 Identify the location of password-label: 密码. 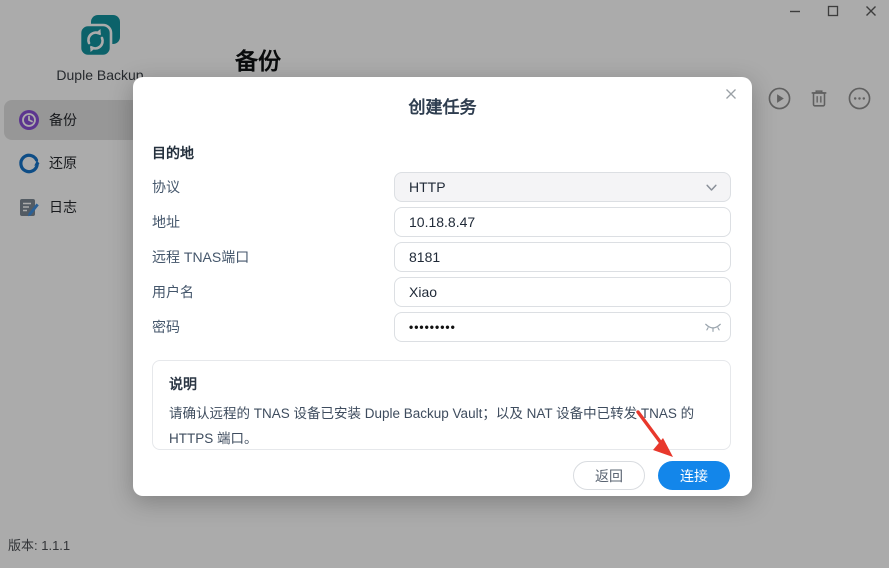
(166, 327).